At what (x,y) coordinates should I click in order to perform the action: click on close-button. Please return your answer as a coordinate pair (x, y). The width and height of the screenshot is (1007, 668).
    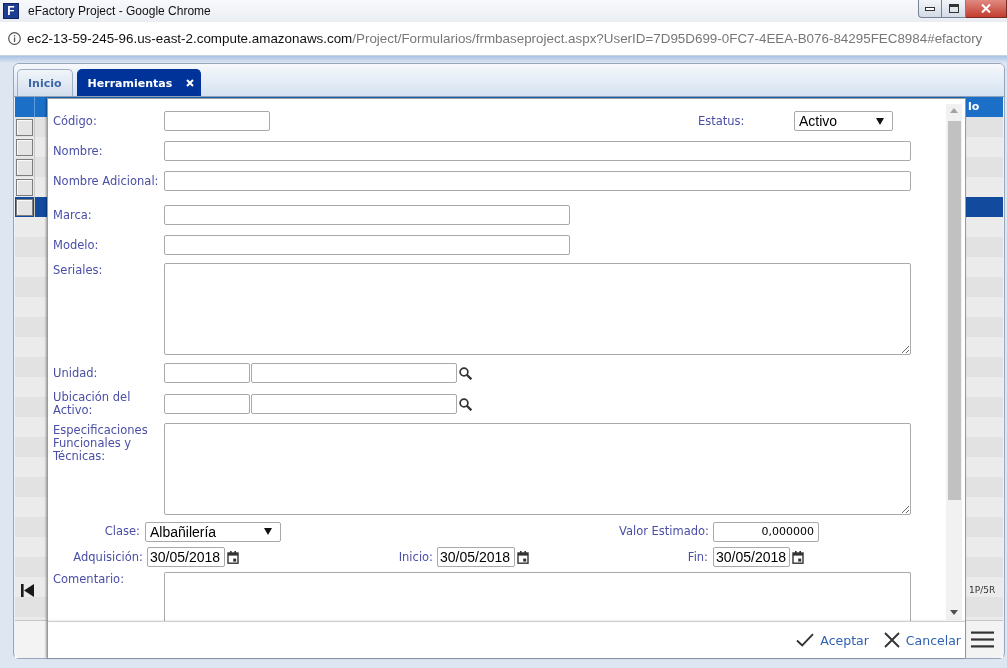
    Looking at the image, I should click on (986, 9).